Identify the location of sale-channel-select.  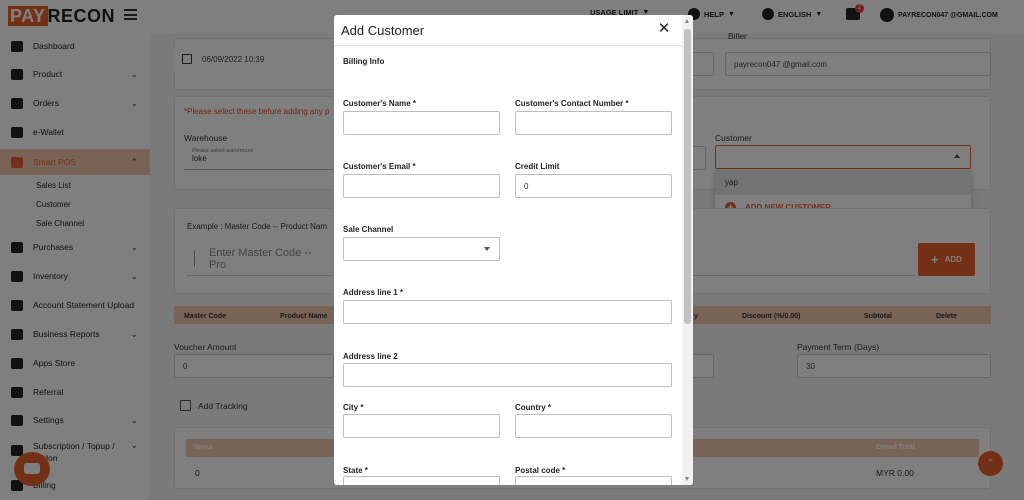
(421, 249).